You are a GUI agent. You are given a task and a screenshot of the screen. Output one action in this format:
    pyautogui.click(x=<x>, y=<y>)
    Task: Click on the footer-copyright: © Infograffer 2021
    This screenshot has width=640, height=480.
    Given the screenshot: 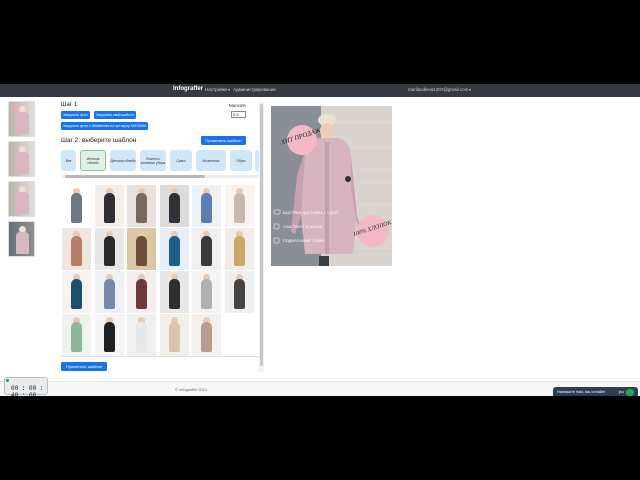 What is the action you would take?
    pyautogui.click(x=191, y=389)
    